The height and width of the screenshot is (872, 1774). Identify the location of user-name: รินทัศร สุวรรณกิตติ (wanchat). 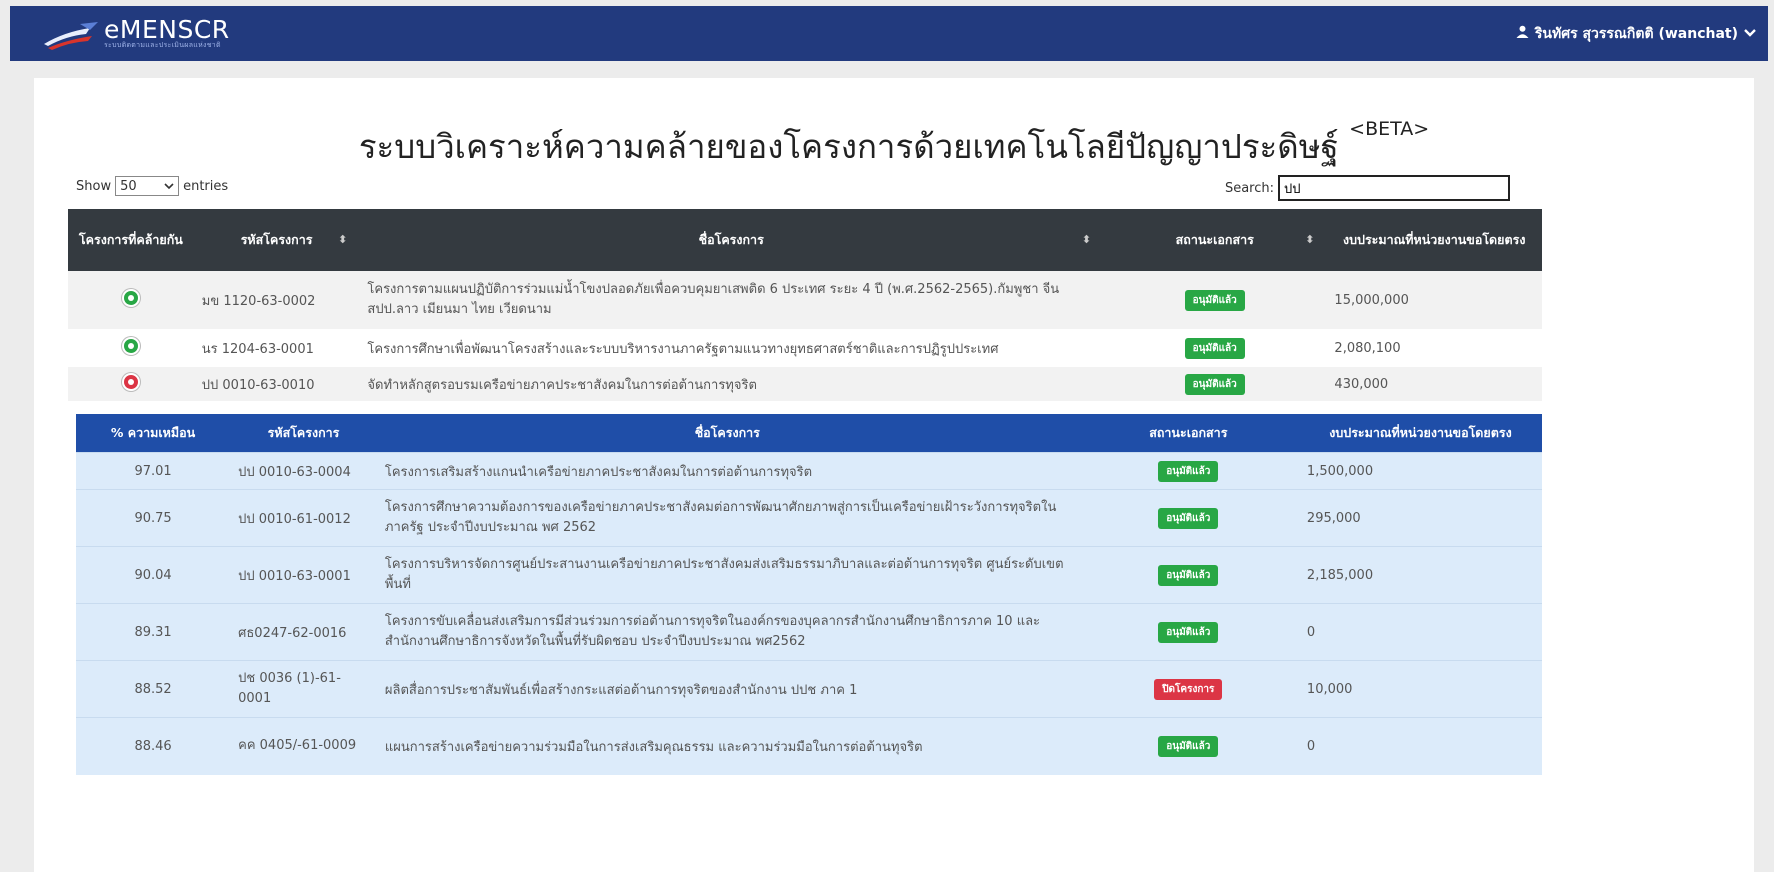
(1636, 33).